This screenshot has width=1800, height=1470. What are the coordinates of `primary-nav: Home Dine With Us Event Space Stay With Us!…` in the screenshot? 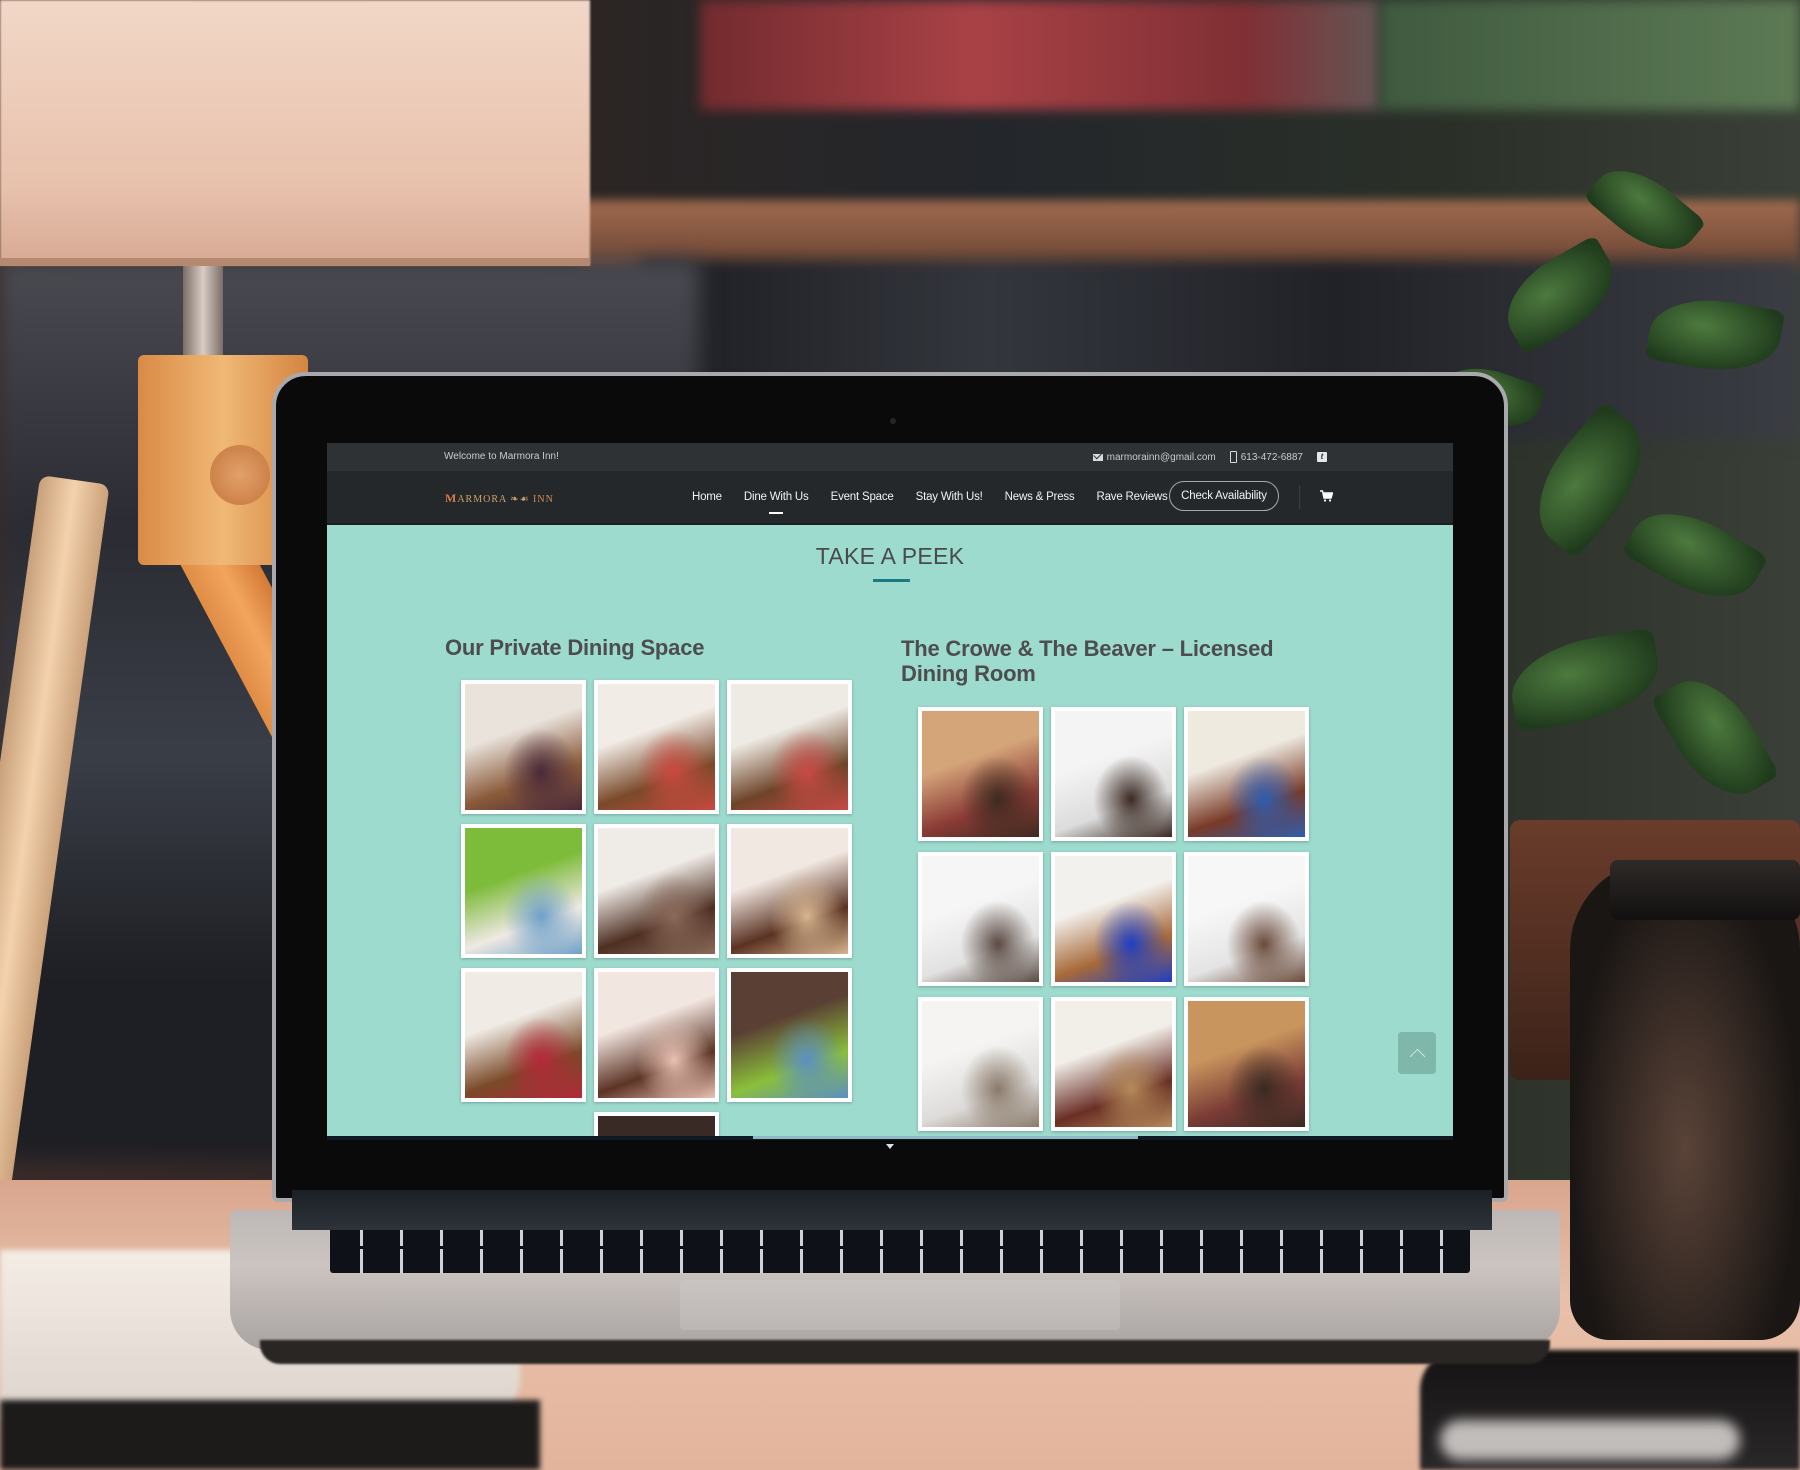 It's located at (930, 497).